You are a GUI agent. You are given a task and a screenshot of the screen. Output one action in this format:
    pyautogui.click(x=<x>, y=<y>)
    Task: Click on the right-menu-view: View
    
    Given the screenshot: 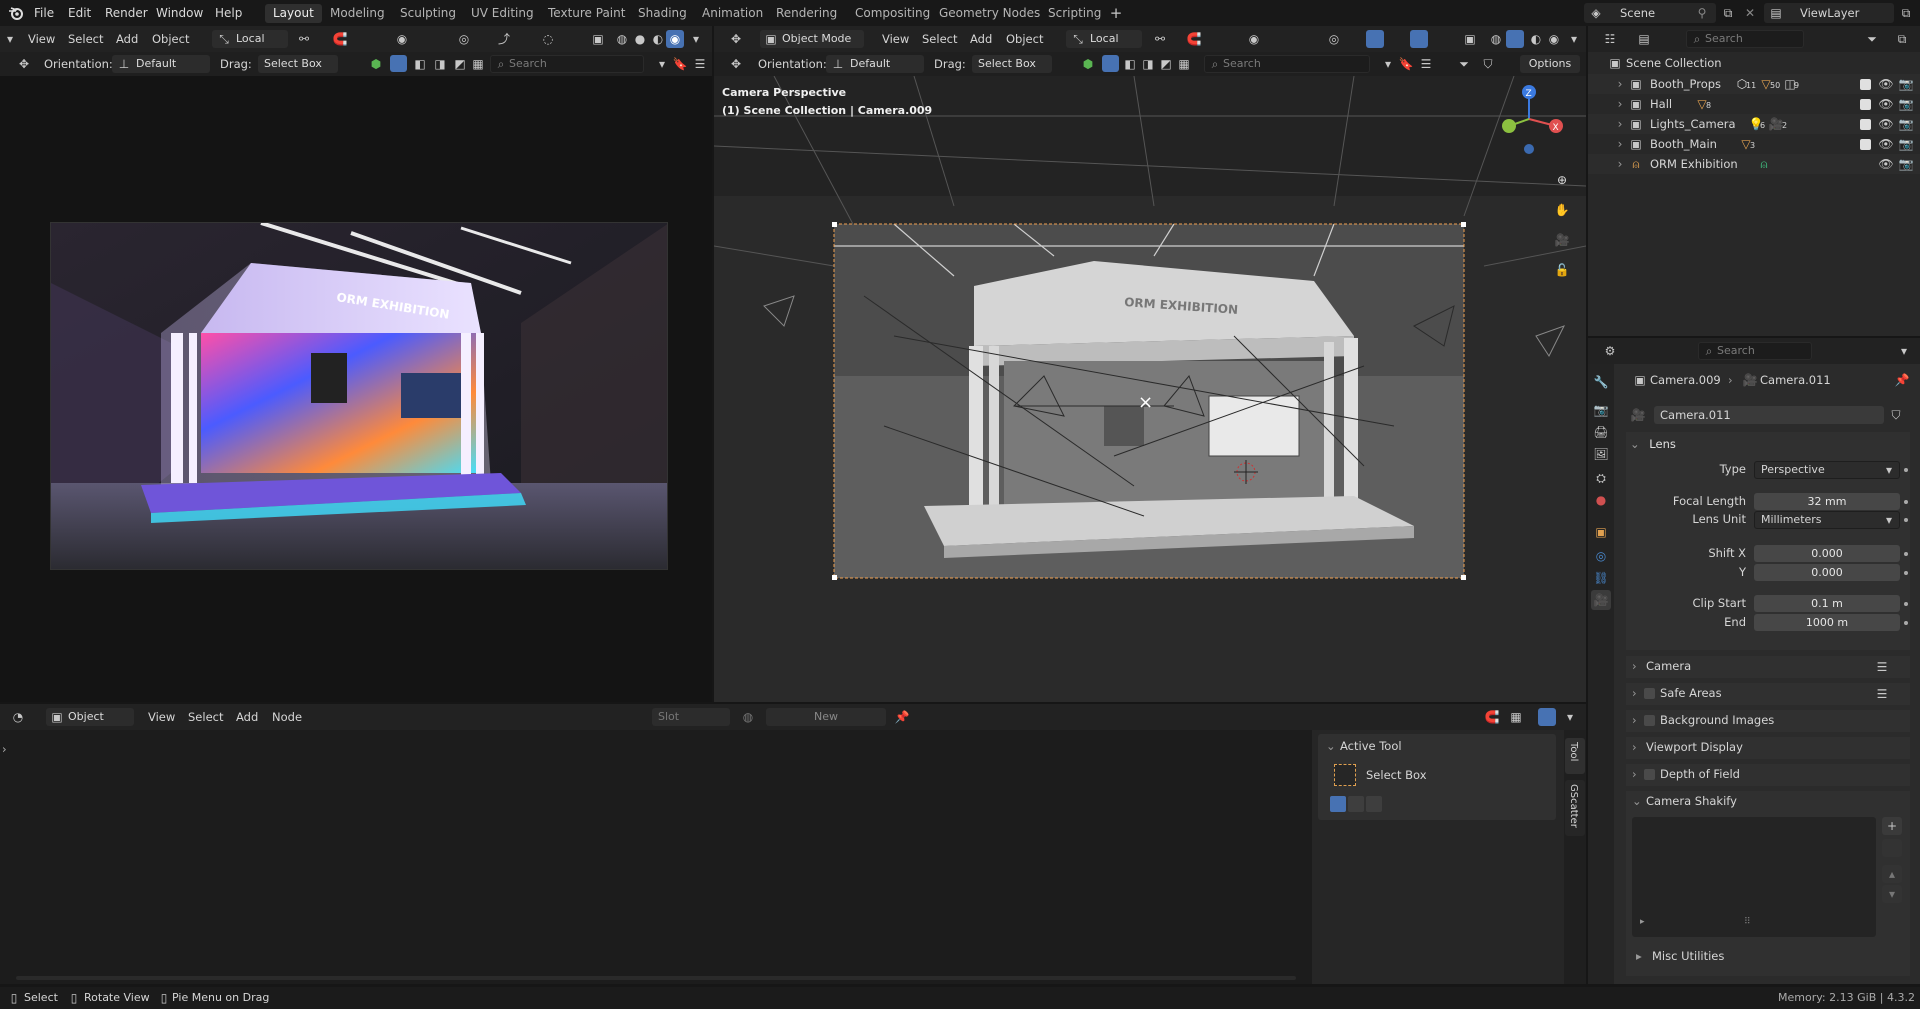 What is the action you would take?
    pyautogui.click(x=895, y=39)
    